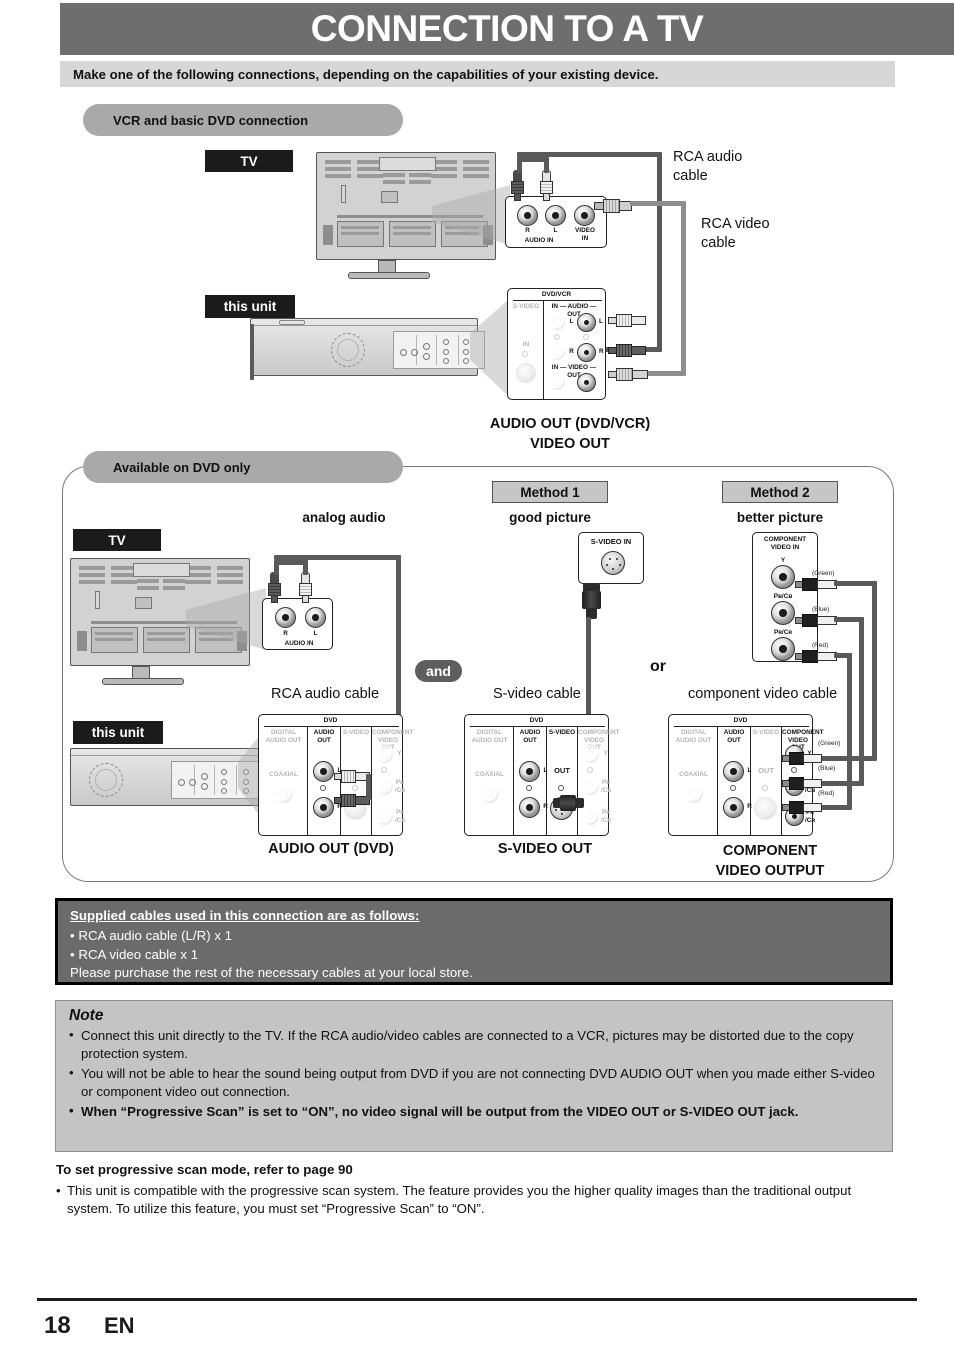 This screenshot has width=954, height=1353. What do you see at coordinates (119, 1325) in the screenshot?
I see `page-language: EN` at bounding box center [119, 1325].